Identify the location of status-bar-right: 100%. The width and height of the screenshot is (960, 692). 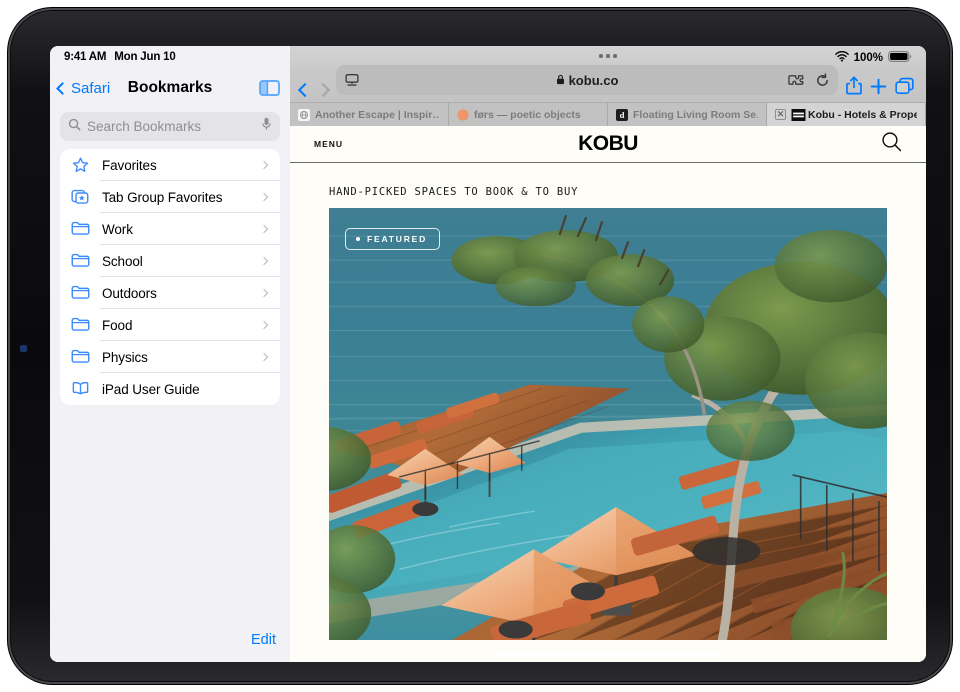
(873, 58).